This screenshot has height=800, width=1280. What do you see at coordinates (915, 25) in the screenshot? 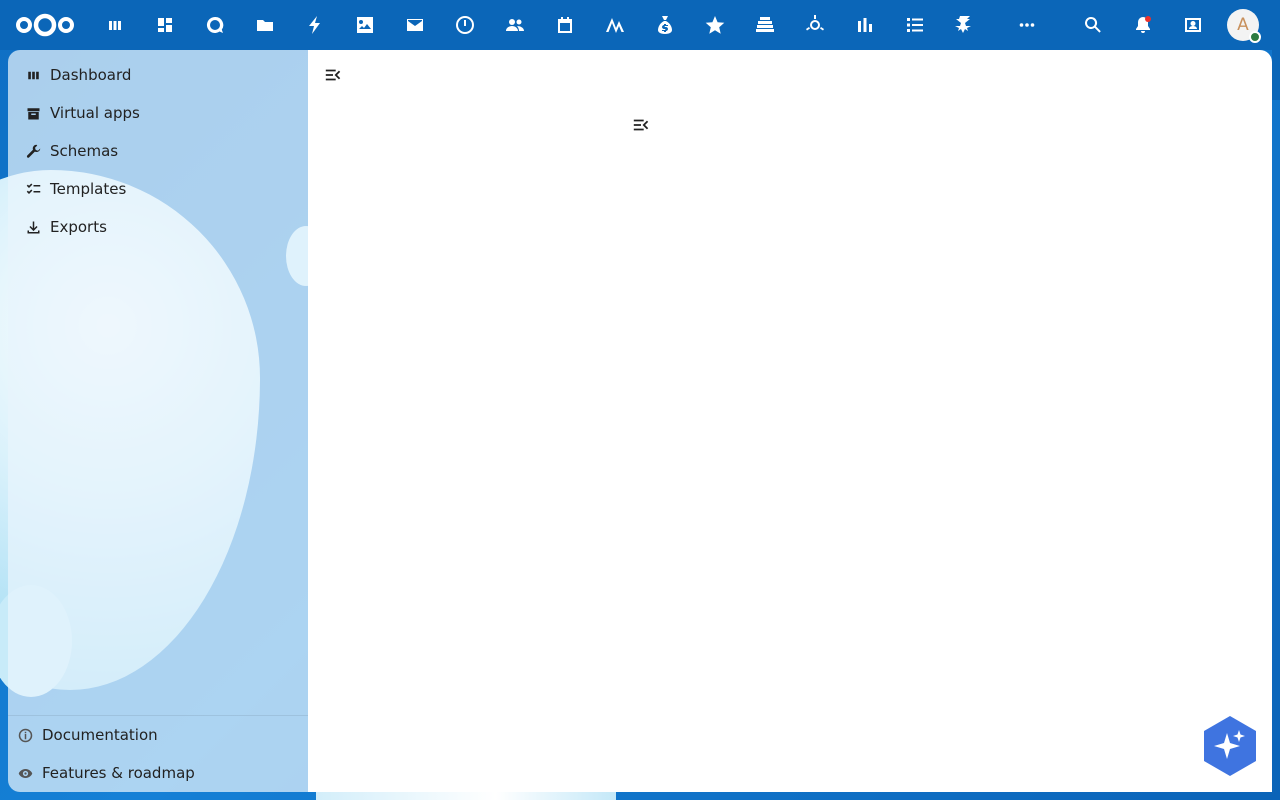
I see `tasks-icon` at bounding box center [915, 25].